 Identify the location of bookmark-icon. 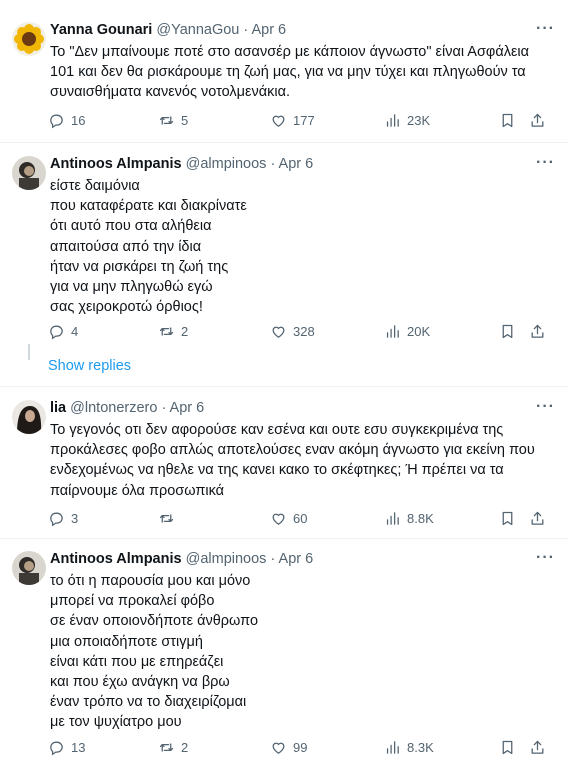
(507, 518).